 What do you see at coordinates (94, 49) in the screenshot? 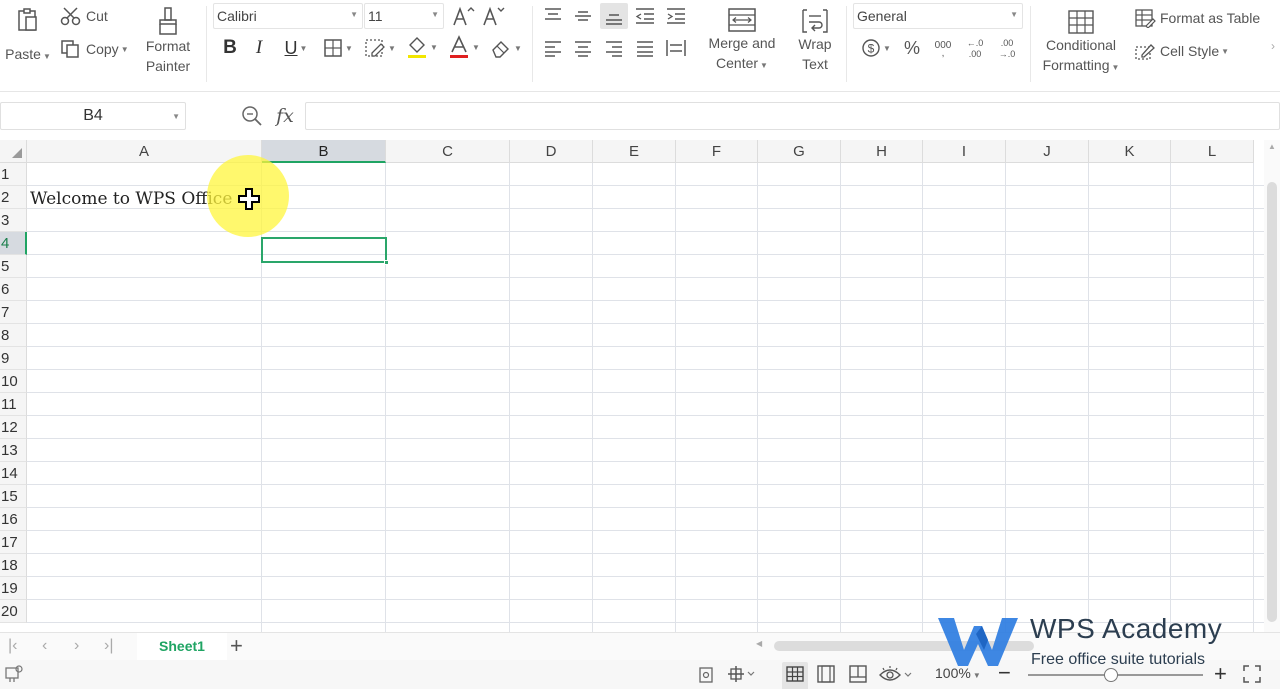
I see `copy-button: Copy ▼` at bounding box center [94, 49].